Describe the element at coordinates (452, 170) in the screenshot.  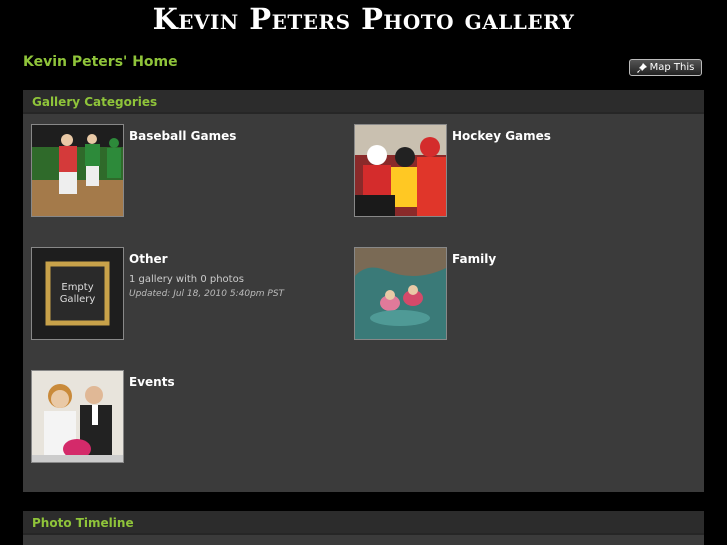
I see `category-hockey-games: Hockey Games` at that location.